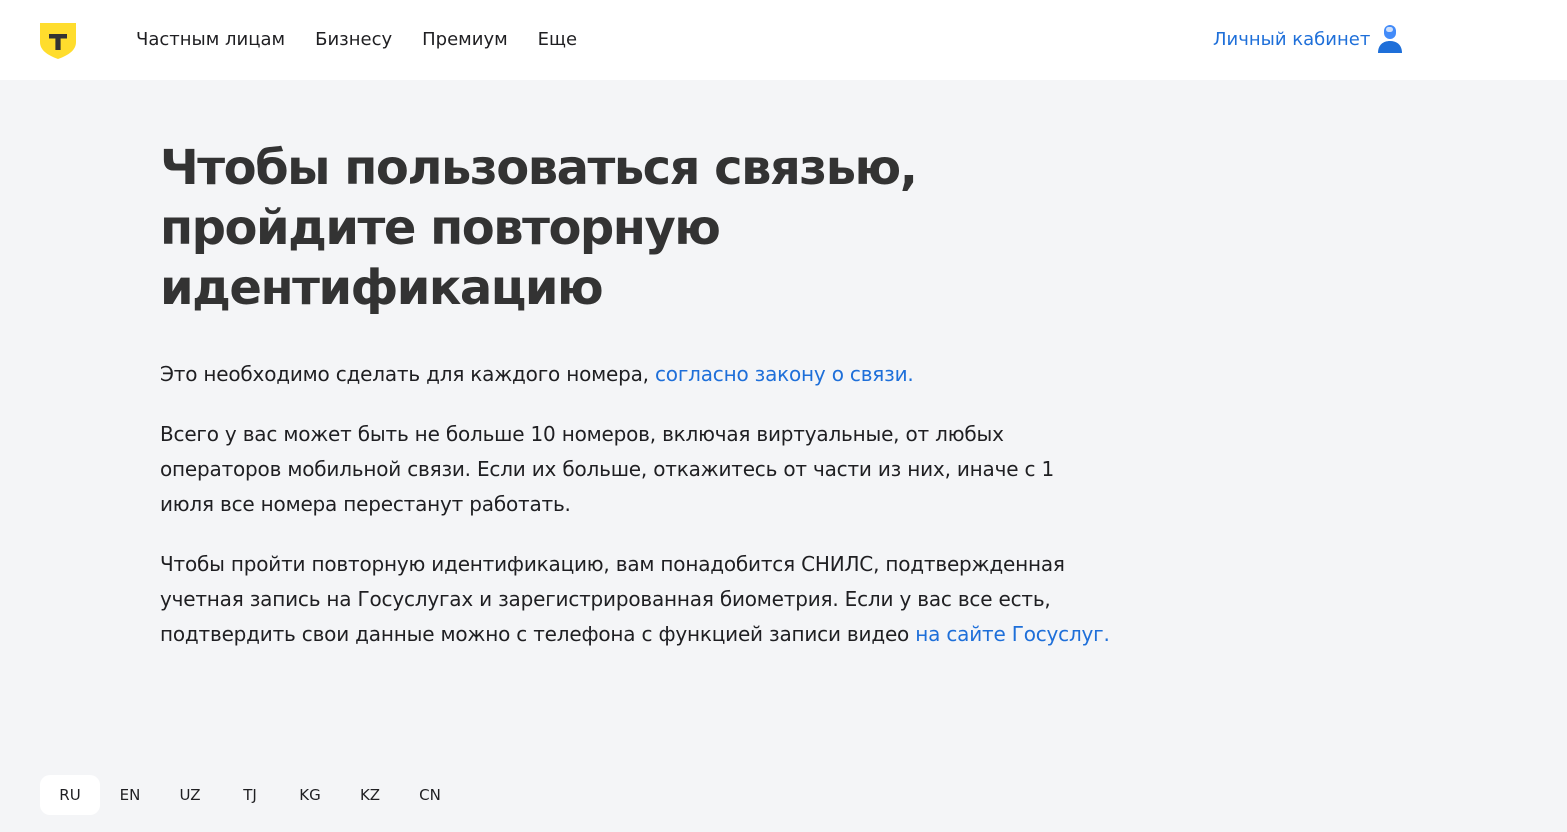 This screenshot has width=1567, height=832. What do you see at coordinates (310, 795) in the screenshot?
I see `lang-kg: KG` at bounding box center [310, 795].